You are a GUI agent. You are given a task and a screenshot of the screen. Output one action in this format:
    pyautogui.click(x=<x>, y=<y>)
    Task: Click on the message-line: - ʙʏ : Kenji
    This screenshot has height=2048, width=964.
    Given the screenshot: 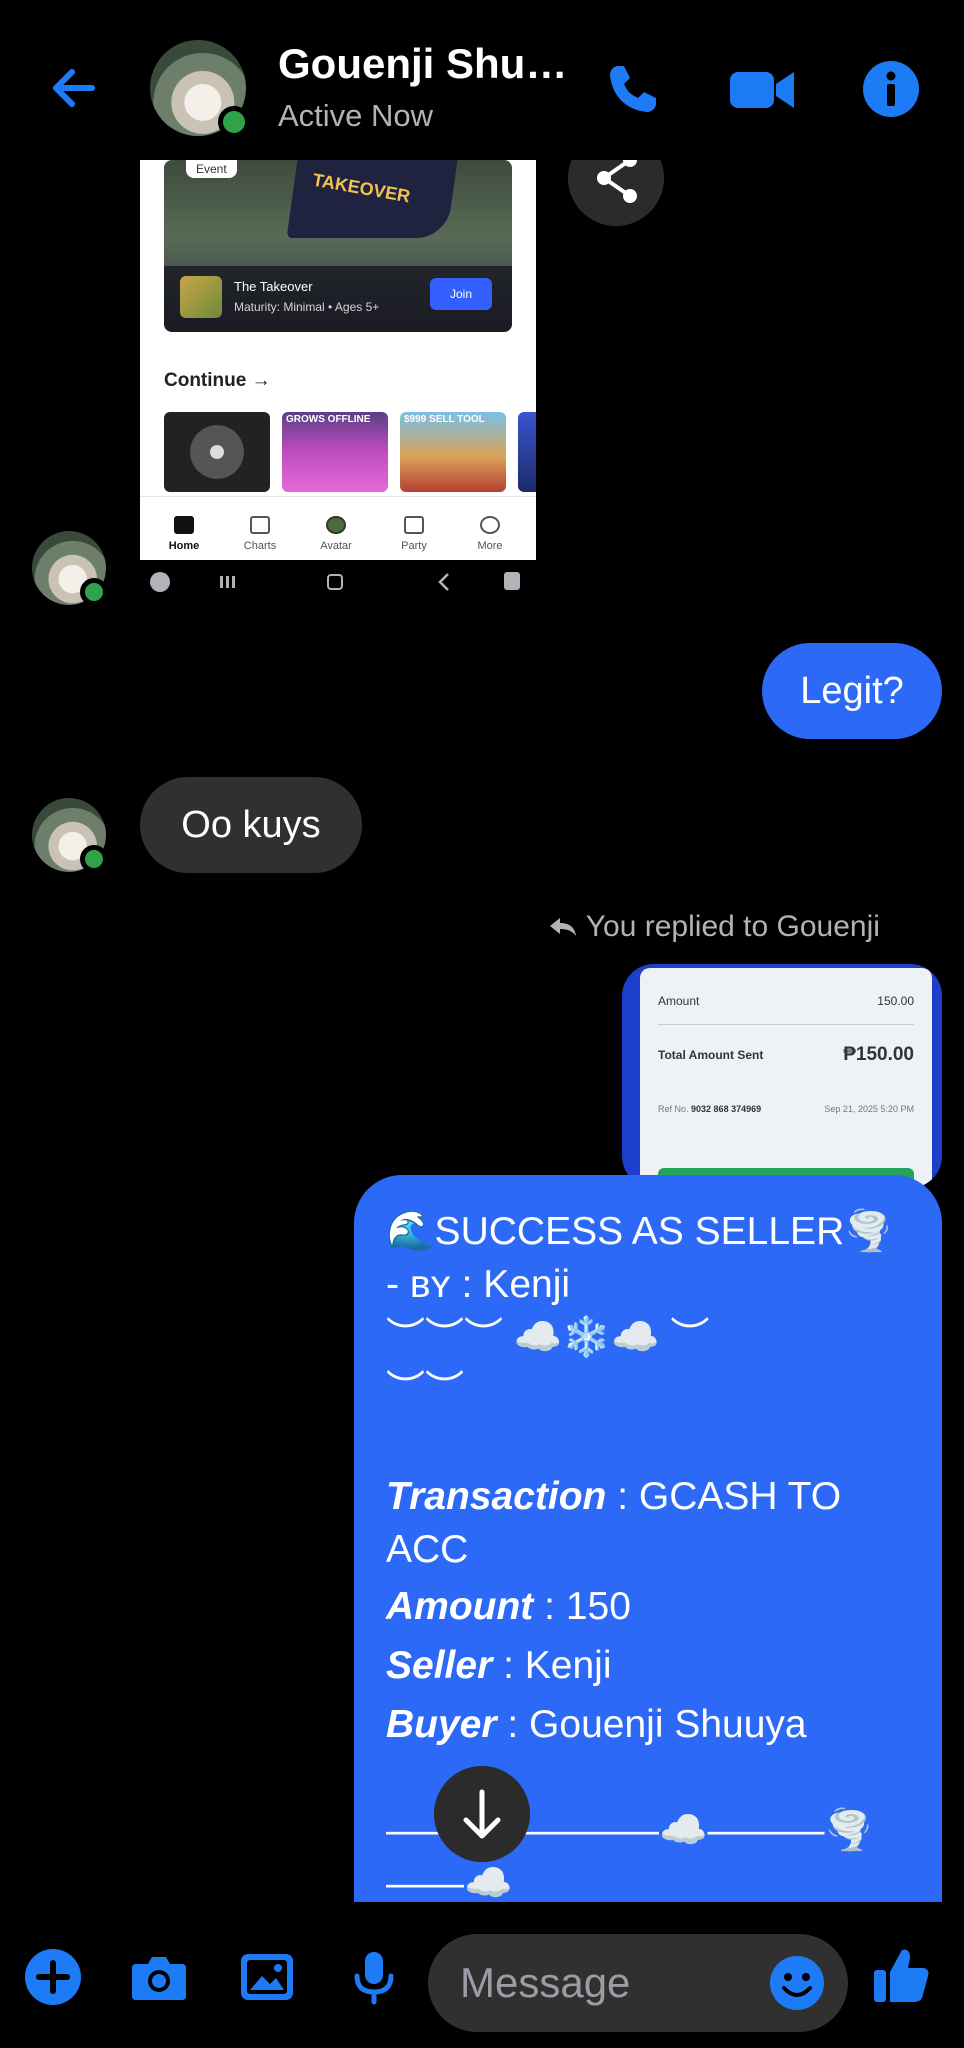 What is the action you would take?
    pyautogui.click(x=478, y=1284)
    